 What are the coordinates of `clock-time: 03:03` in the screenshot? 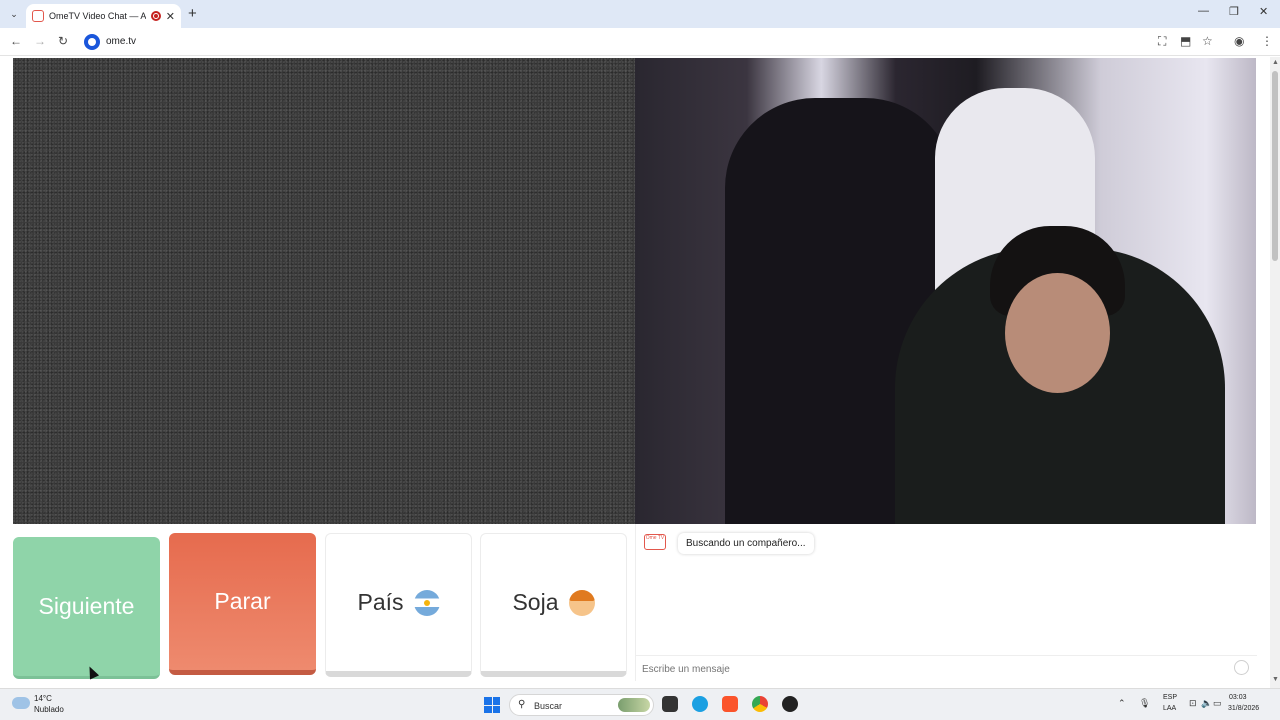 It's located at (1238, 697).